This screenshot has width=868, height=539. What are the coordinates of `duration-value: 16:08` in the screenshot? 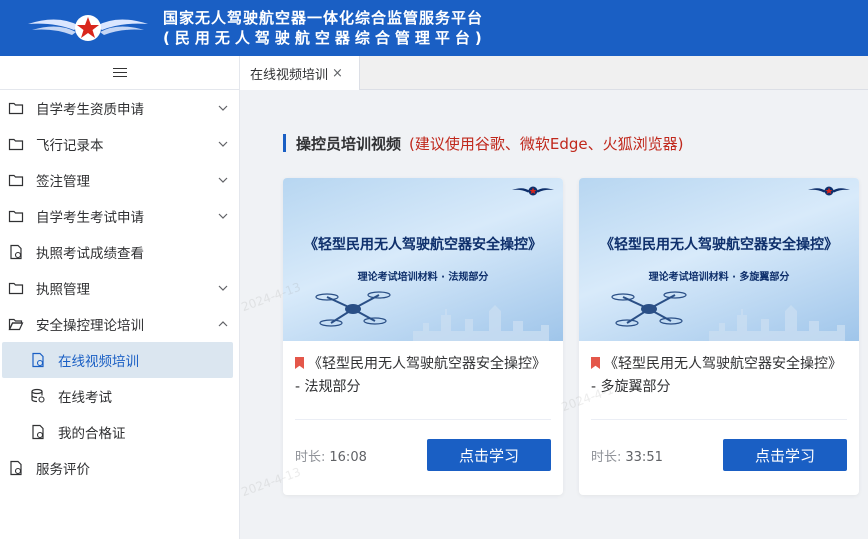 It's located at (348, 457).